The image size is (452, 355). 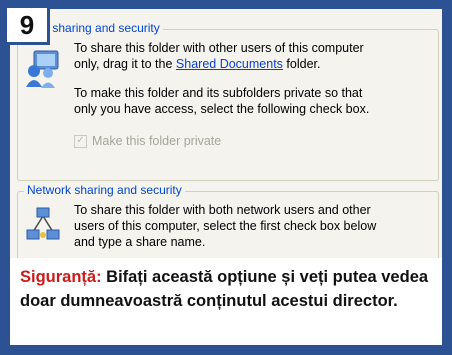 What do you see at coordinates (125, 64) in the screenshot?
I see `local-sharing-line-2-prefix: only, drag it to the` at bounding box center [125, 64].